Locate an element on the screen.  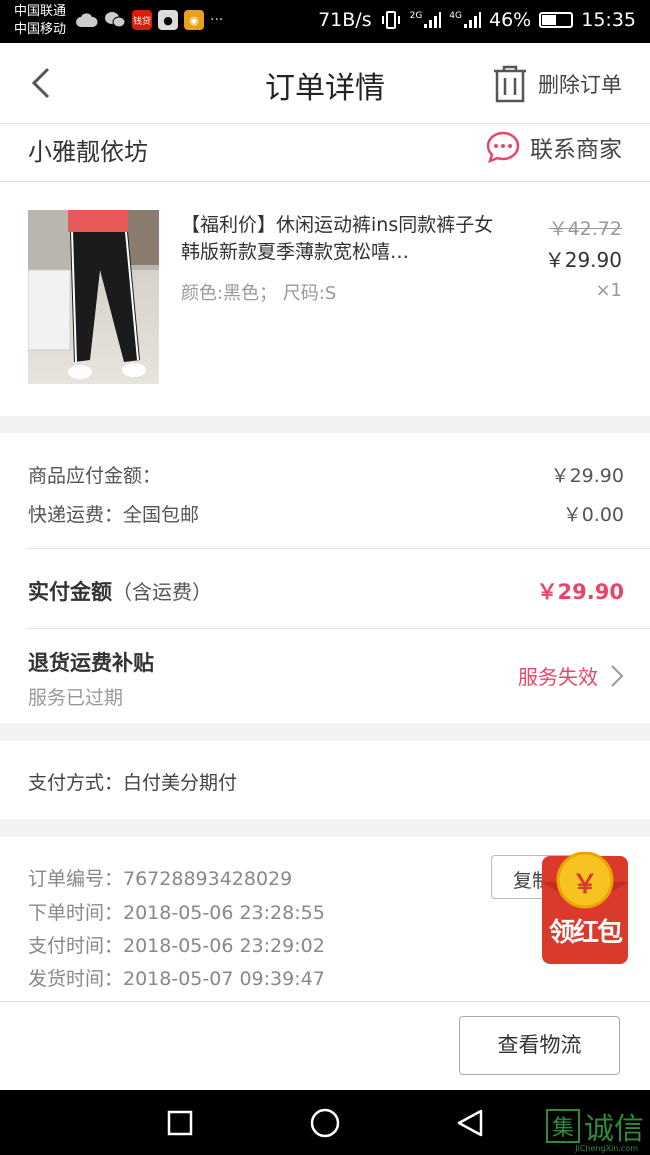
cloud-icon is located at coordinates (87, 20).